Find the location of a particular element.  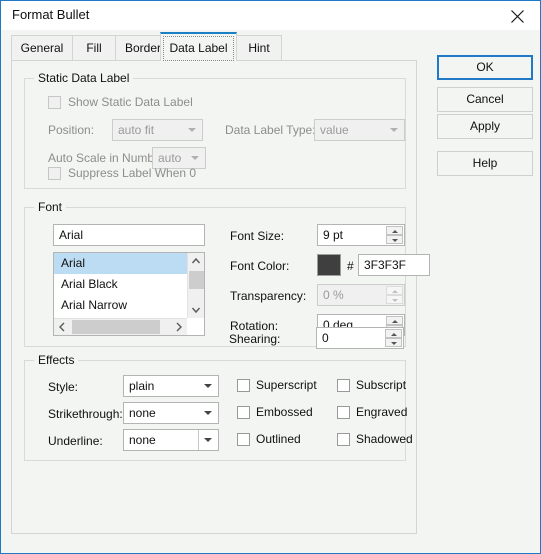

window-title: Format Bullet is located at coordinates (51, 14).